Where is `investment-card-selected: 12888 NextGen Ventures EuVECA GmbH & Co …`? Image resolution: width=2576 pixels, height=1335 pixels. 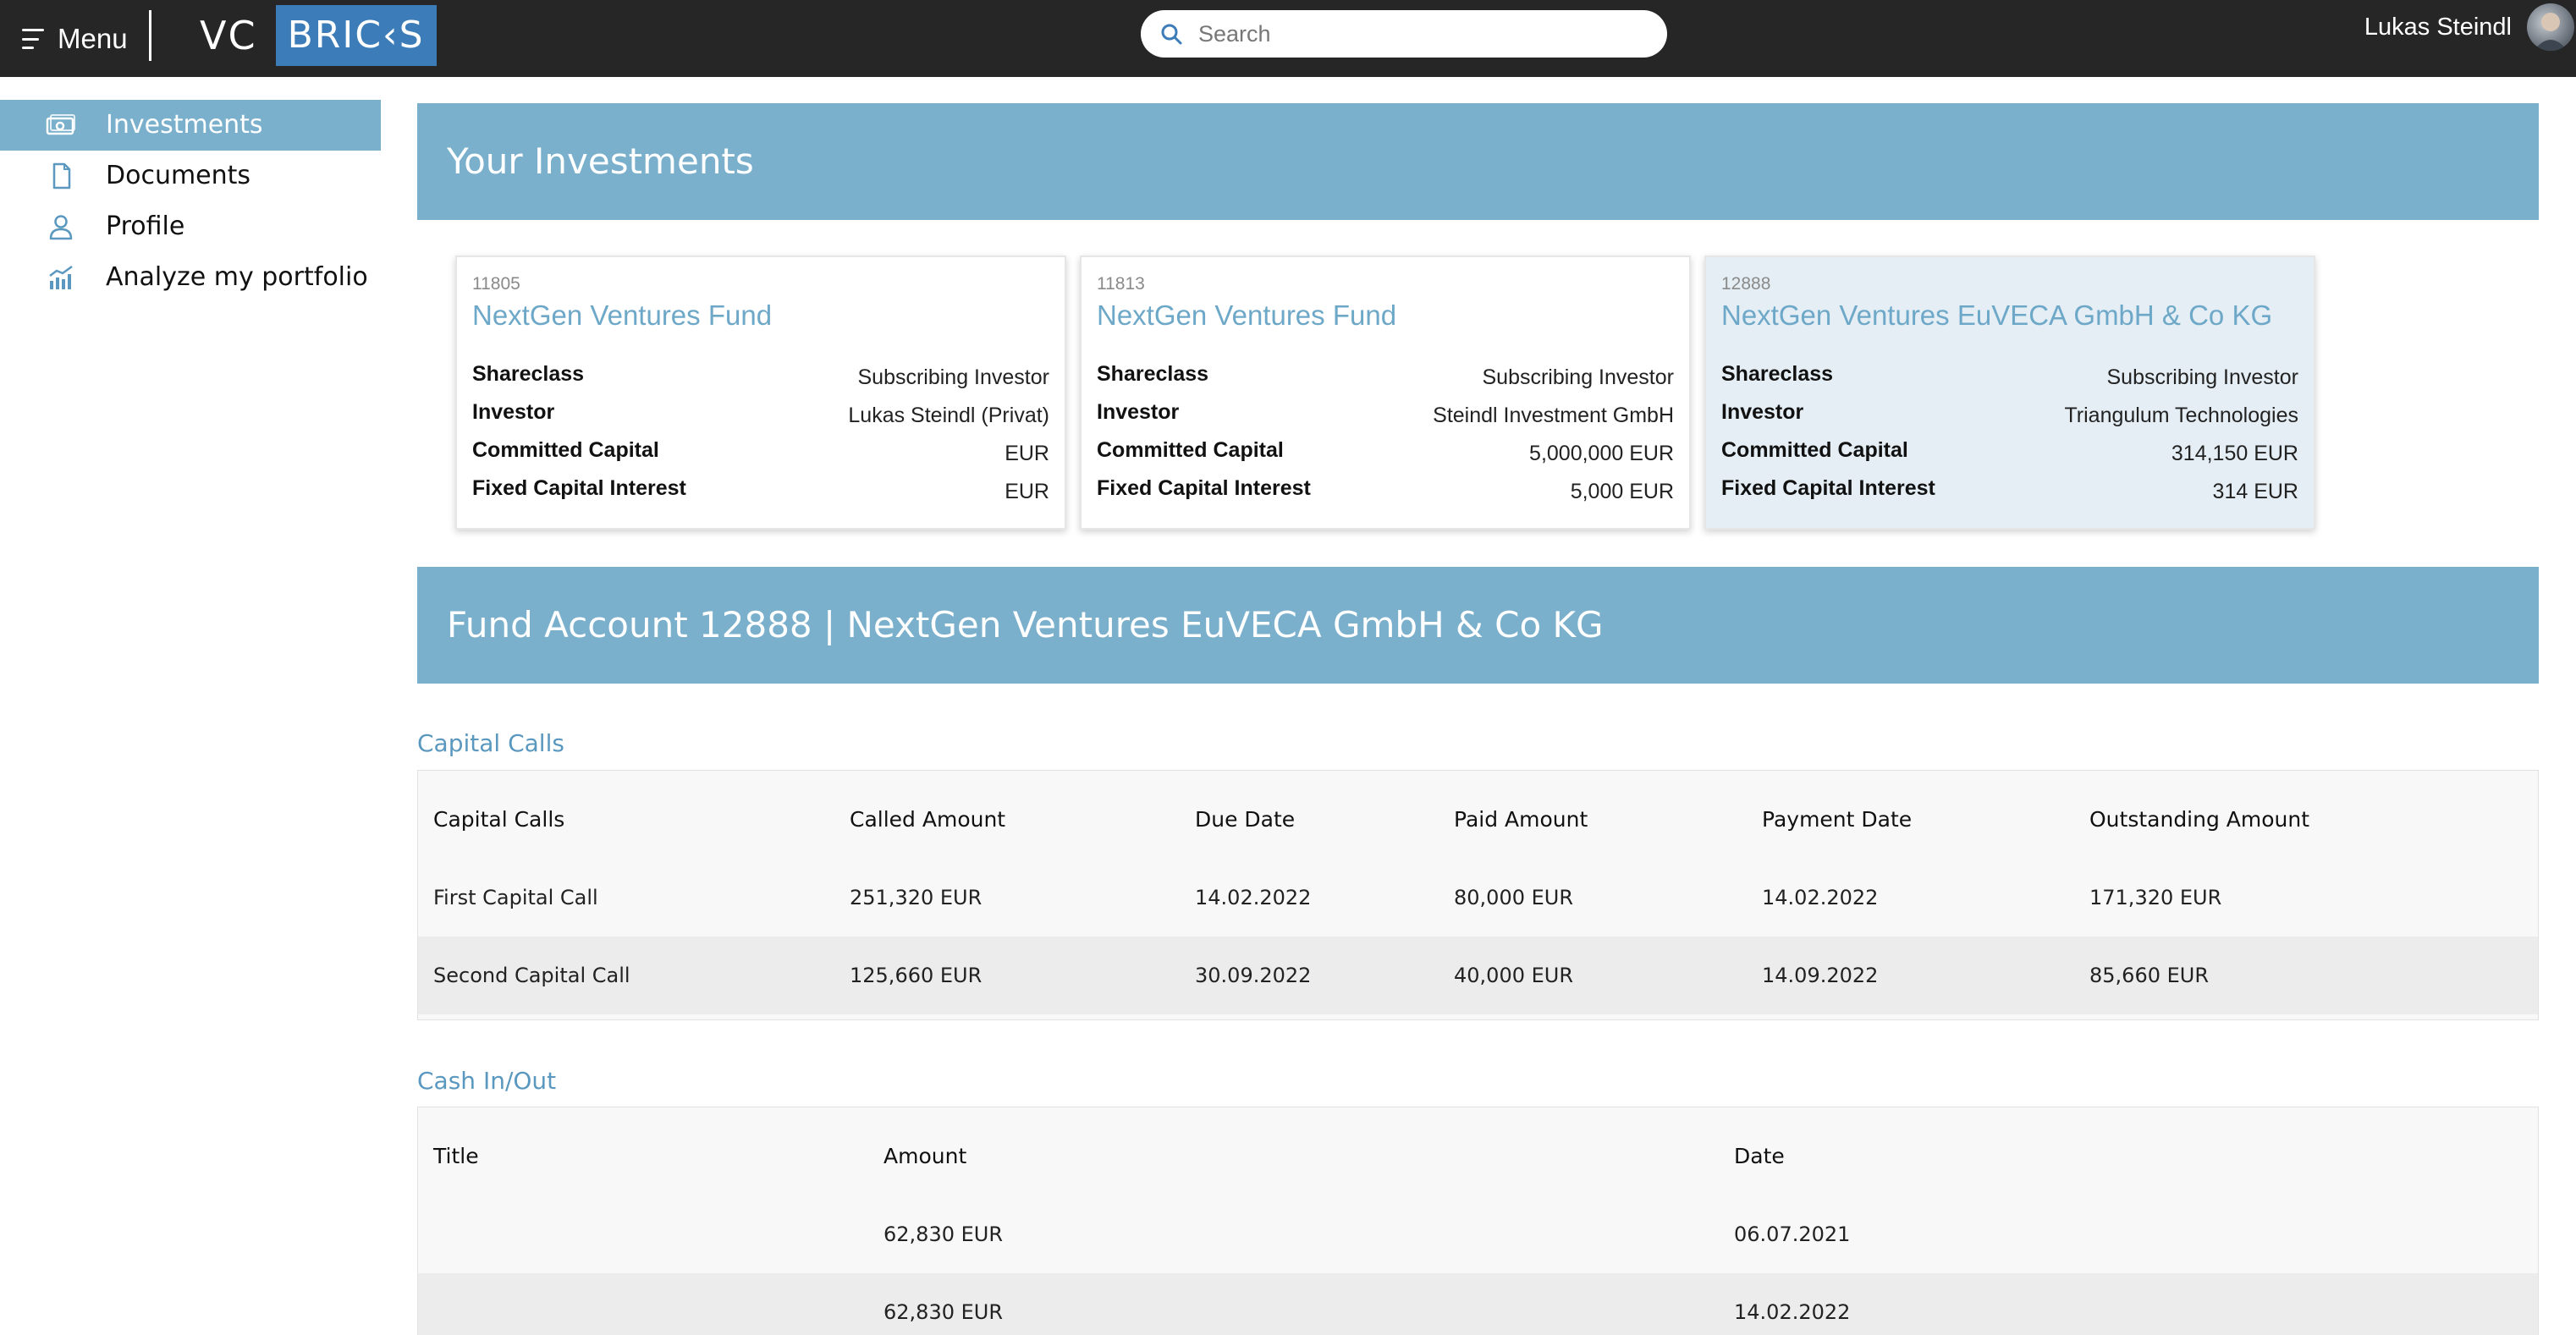
investment-card-selected: 12888 NextGen Ventures EuVECA GmbH & Co … is located at coordinates (2009, 393).